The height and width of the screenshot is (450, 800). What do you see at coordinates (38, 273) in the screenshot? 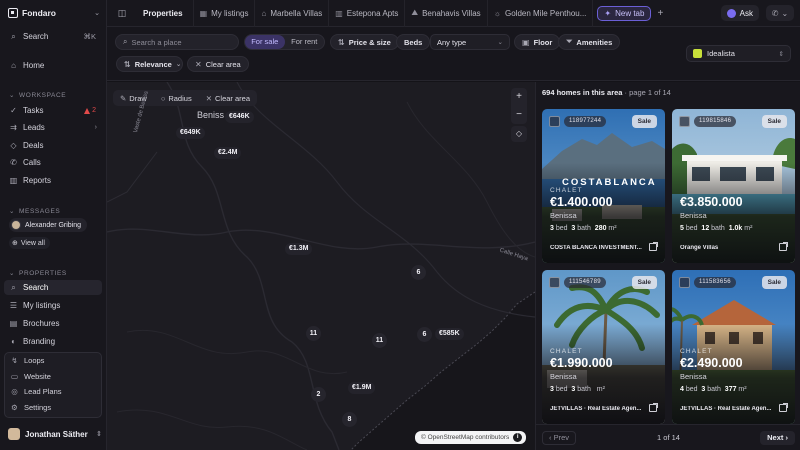
I see `section-properties: ⌄ PROPERTIES` at bounding box center [38, 273].